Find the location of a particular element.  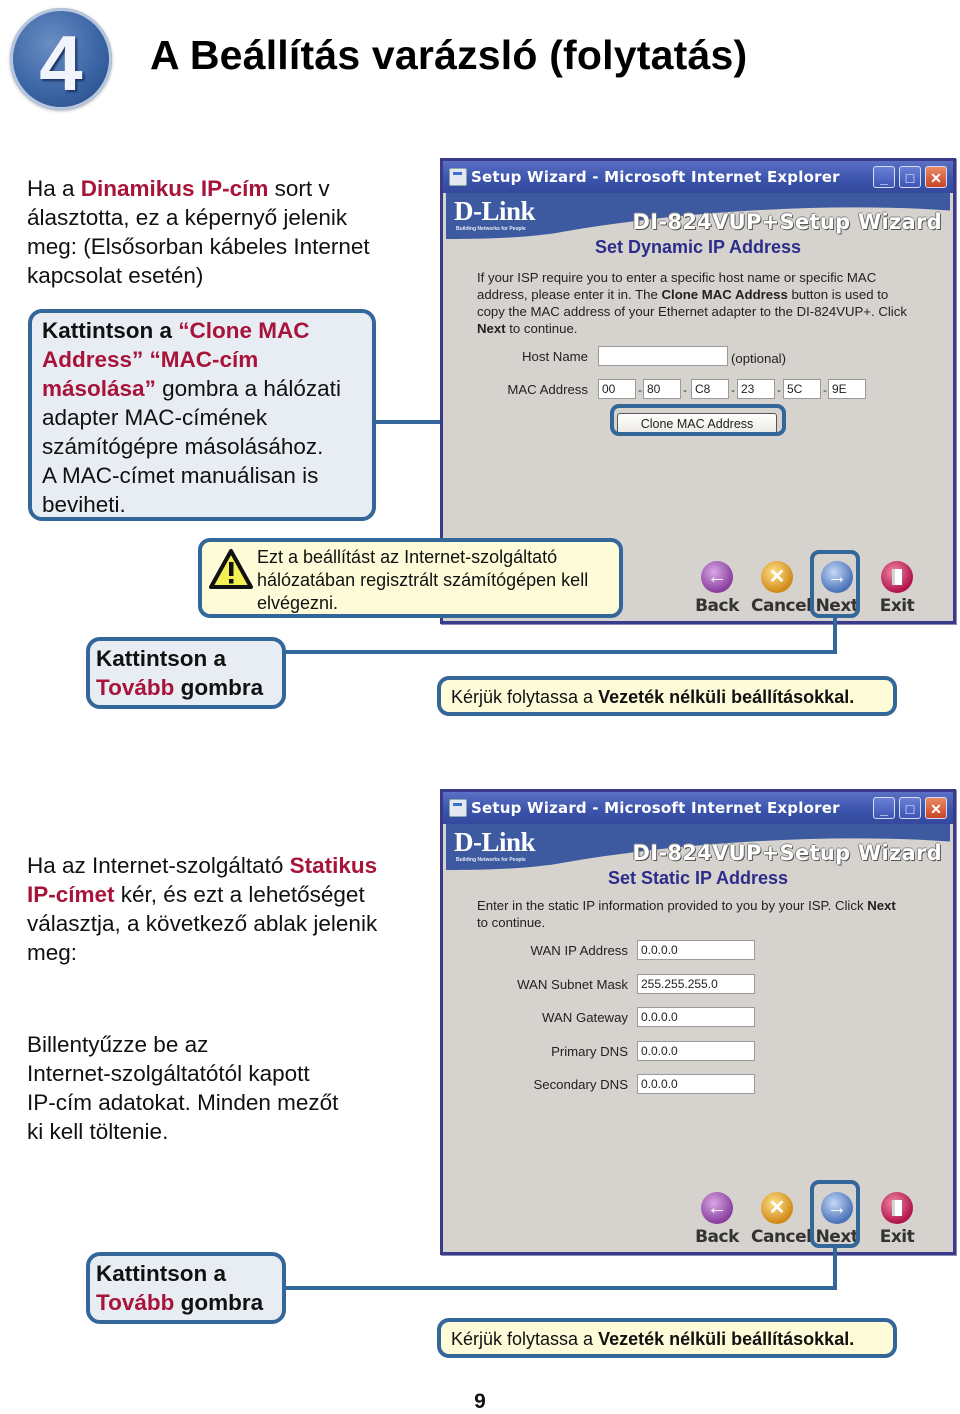

page-title: A Beállítás varázsló (folytatás) is located at coordinates (449, 55).